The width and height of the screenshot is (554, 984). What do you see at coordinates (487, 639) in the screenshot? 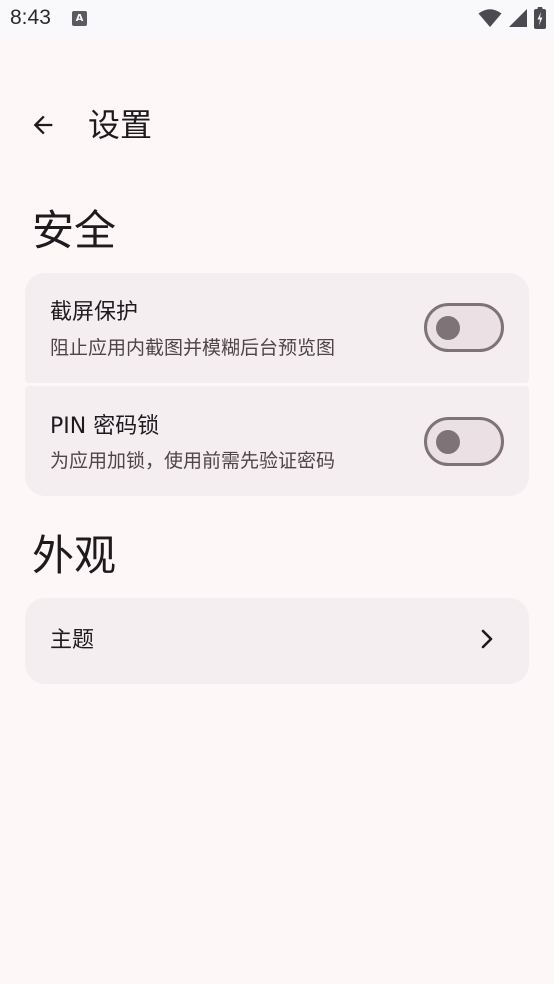
I see `chevron-right-icon` at bounding box center [487, 639].